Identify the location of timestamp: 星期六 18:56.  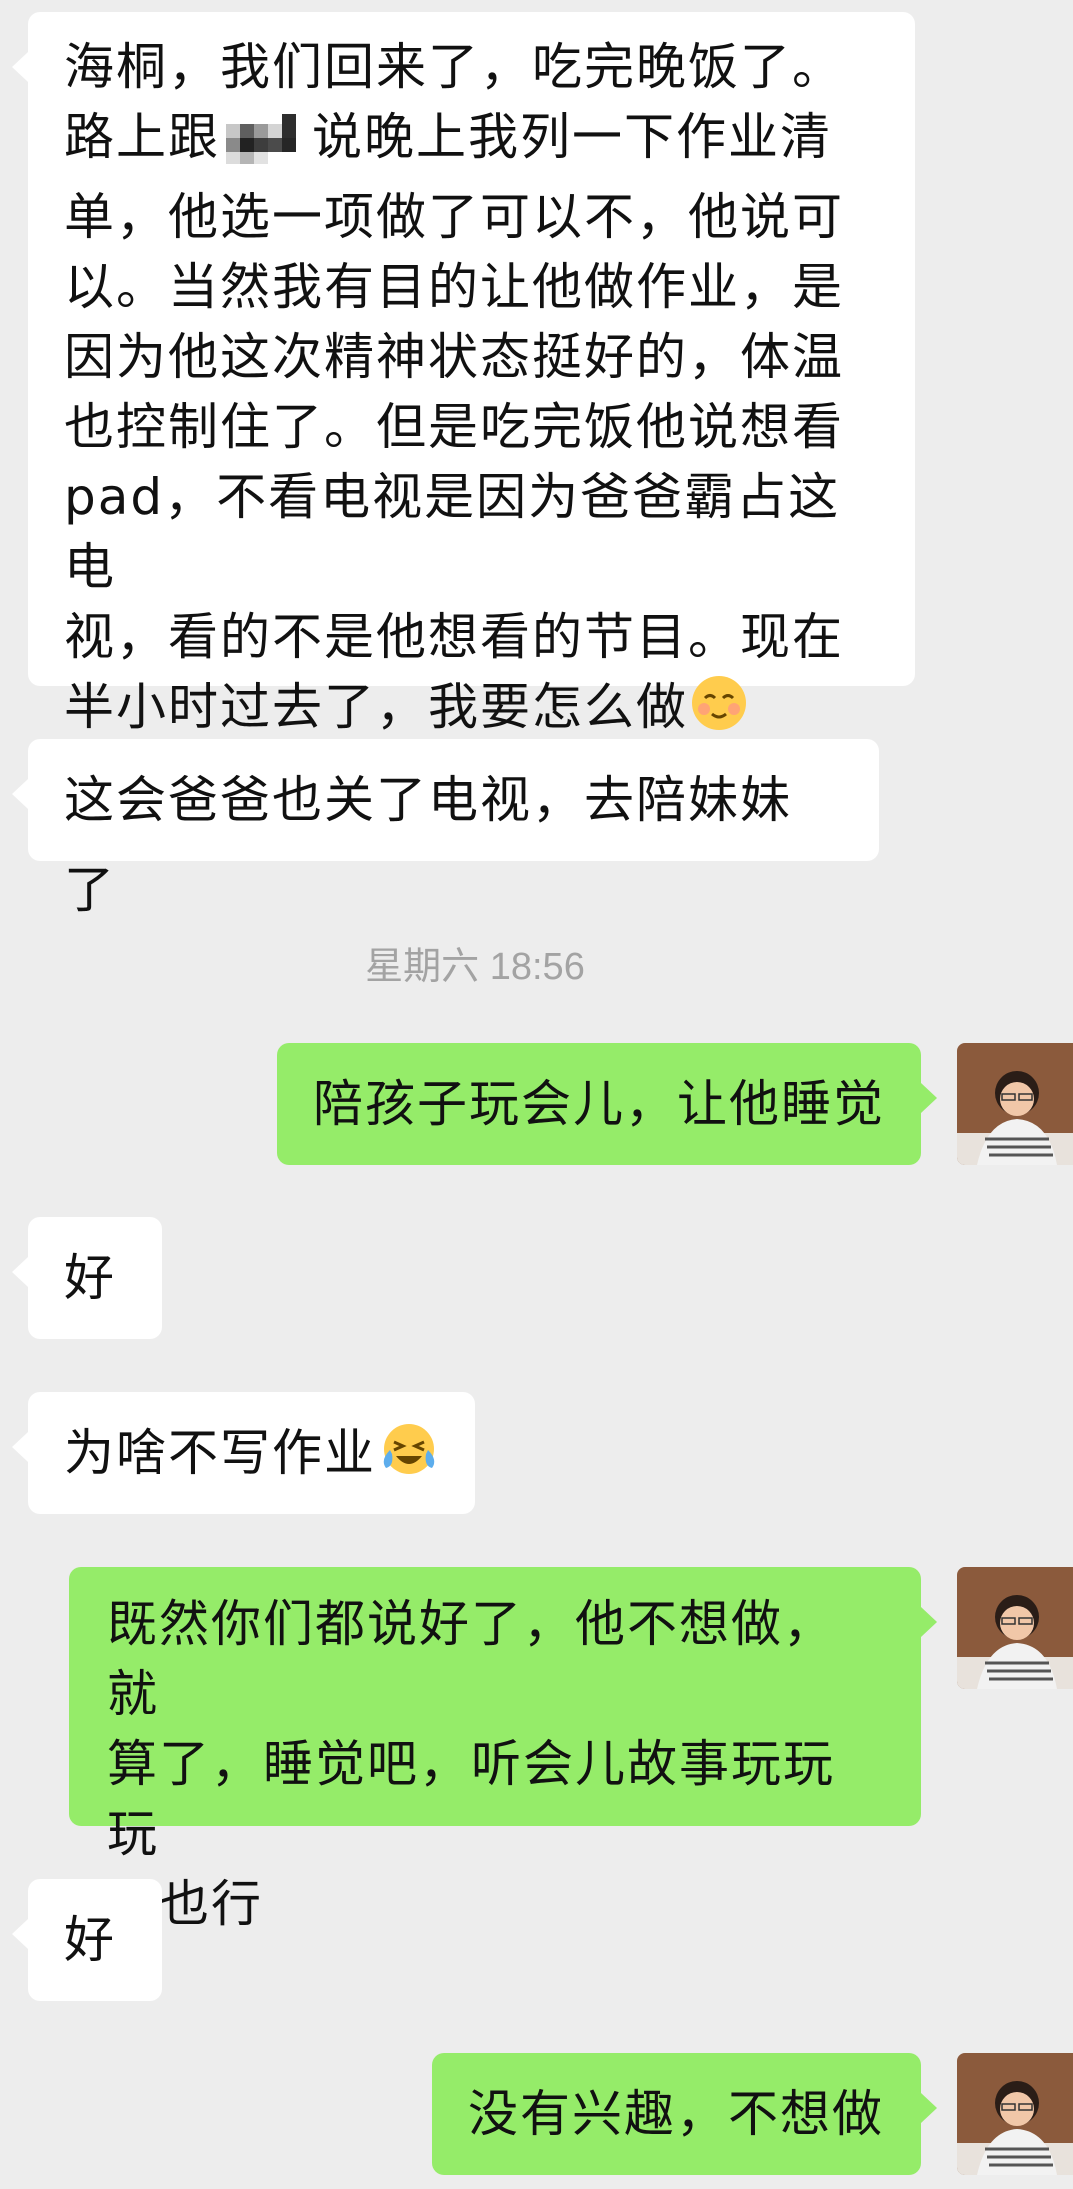
(475, 967).